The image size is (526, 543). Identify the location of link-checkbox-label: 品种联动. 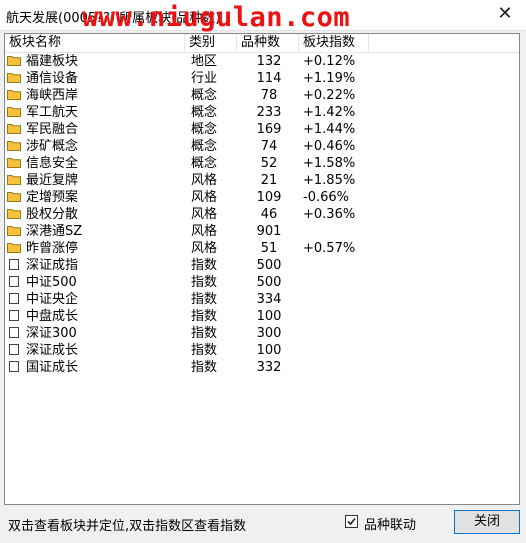
(390, 523).